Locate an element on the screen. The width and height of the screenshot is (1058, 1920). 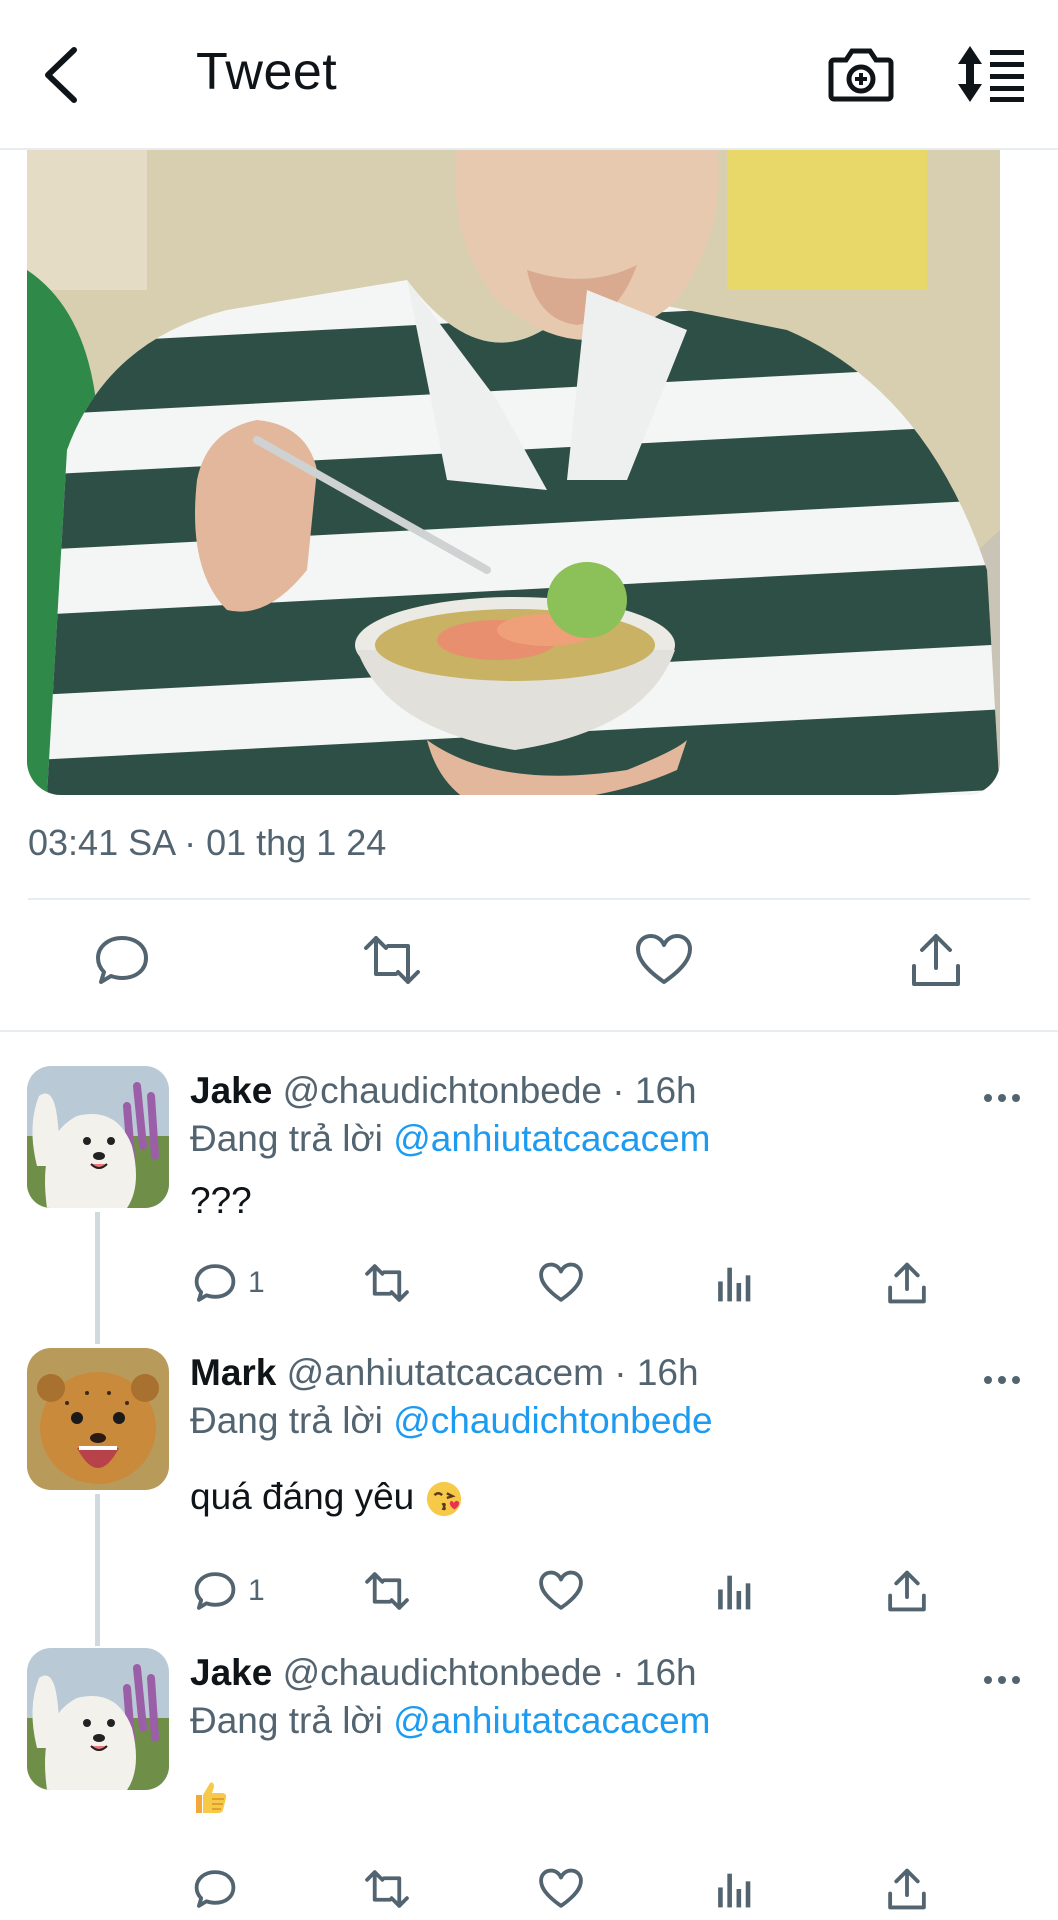
sort-icon is located at coordinates (992, 74).